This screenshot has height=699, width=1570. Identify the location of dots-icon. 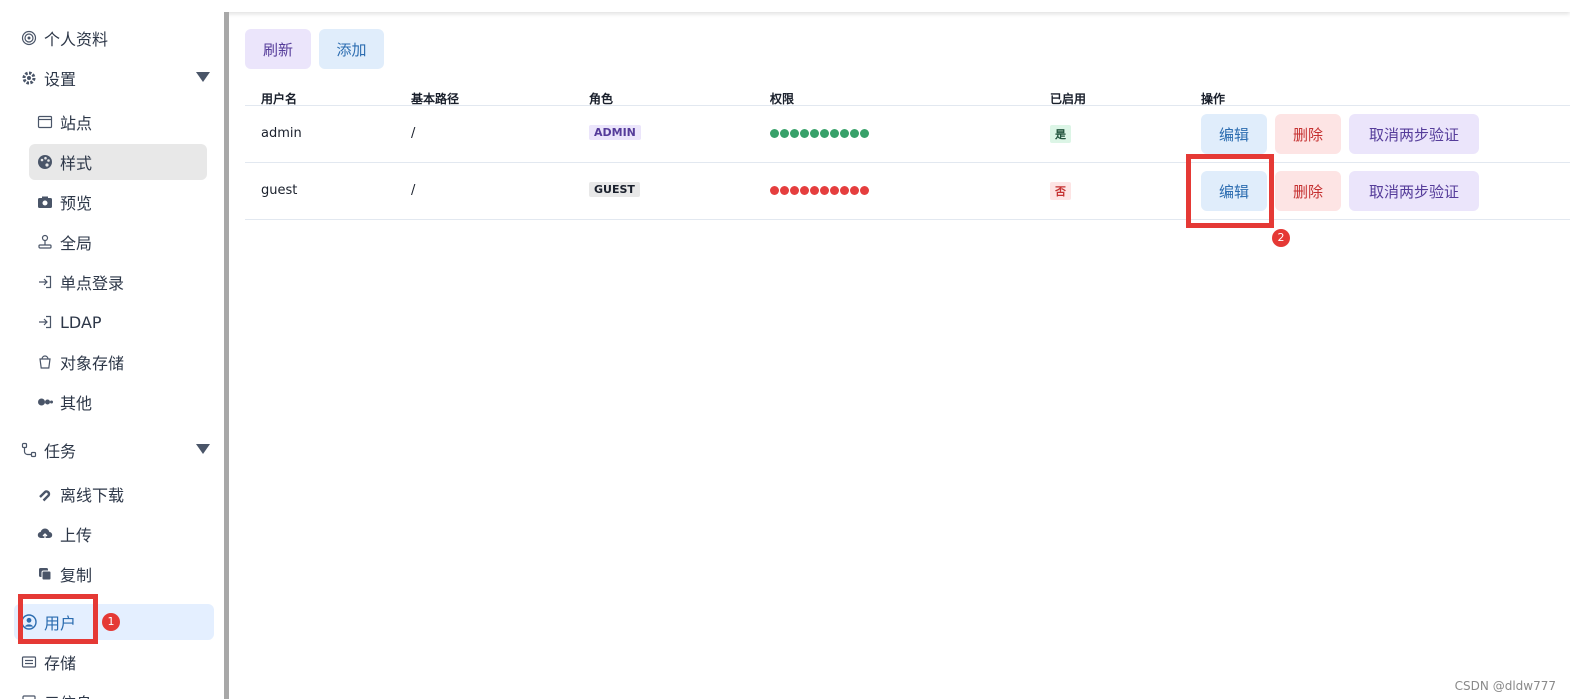
(45, 402).